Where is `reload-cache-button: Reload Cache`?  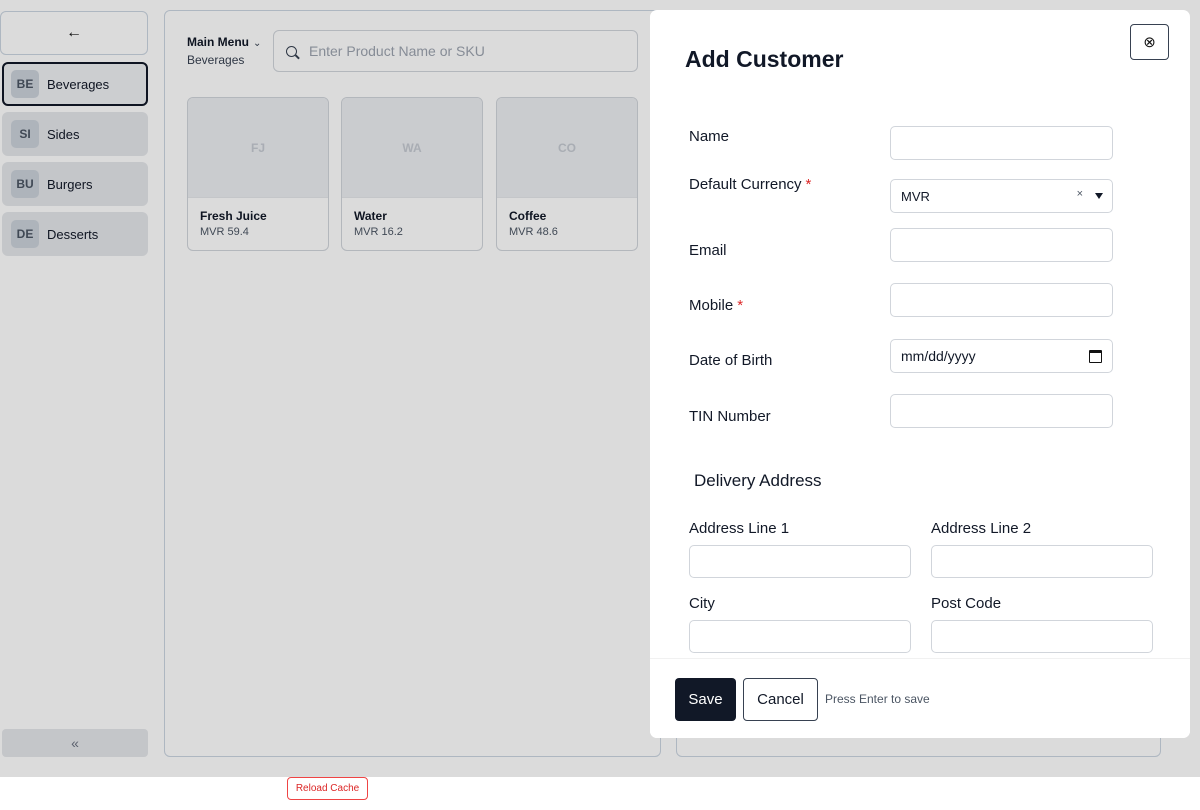
reload-cache-button: Reload Cache is located at coordinates (327, 788).